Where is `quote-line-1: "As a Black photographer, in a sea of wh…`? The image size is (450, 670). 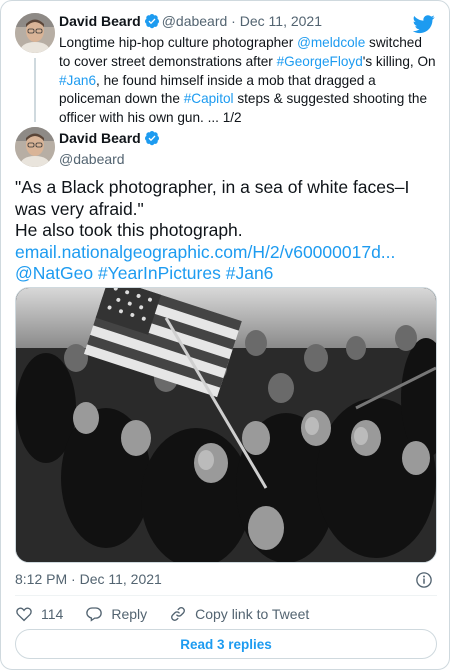 quote-line-1: "As a Black photographer, in a sea of wh… is located at coordinates (212, 187).